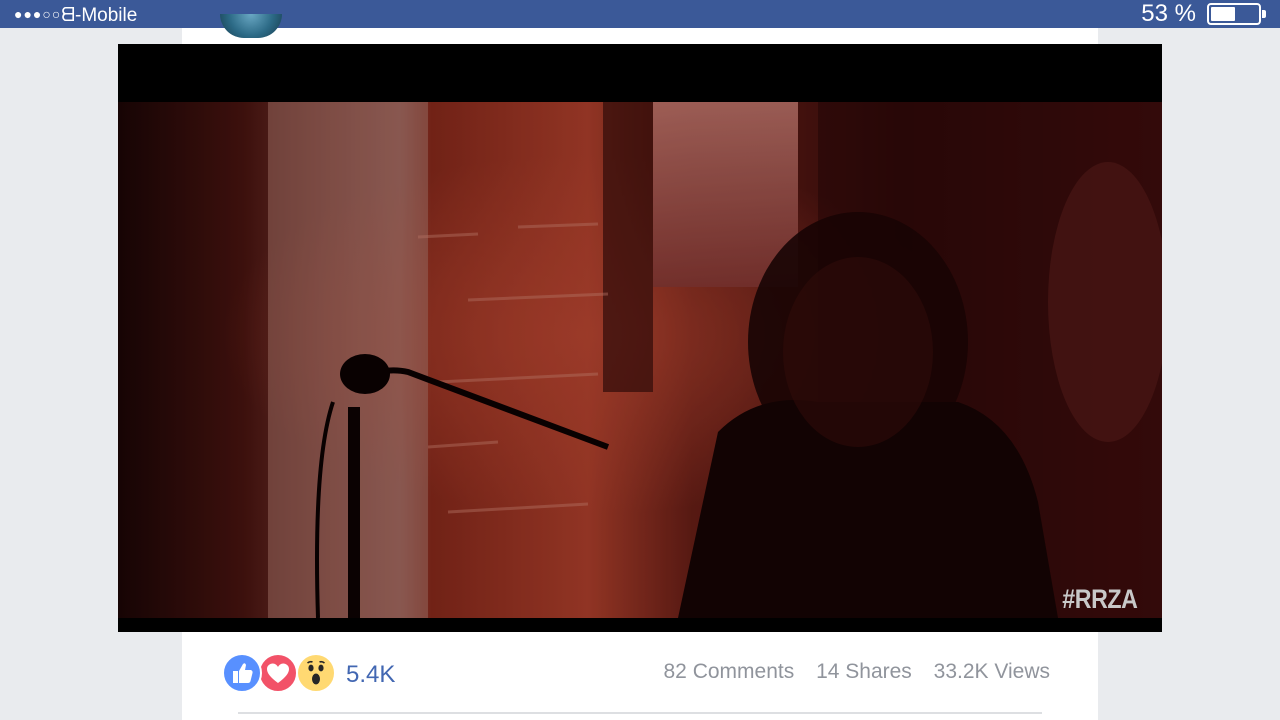 The image size is (1280, 720). What do you see at coordinates (316, 673) in the screenshot?
I see `wow-icon` at bounding box center [316, 673].